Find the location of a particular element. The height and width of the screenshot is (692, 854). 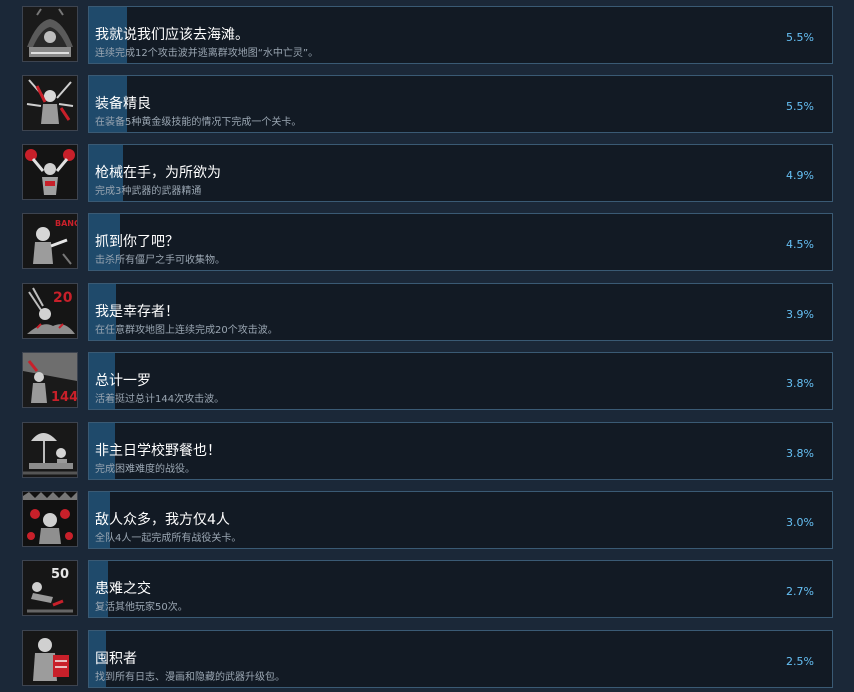

achievement-progress-bar: 总计一罗 活着挺过总计144次攻击波。 3.8% is located at coordinates (460, 381).